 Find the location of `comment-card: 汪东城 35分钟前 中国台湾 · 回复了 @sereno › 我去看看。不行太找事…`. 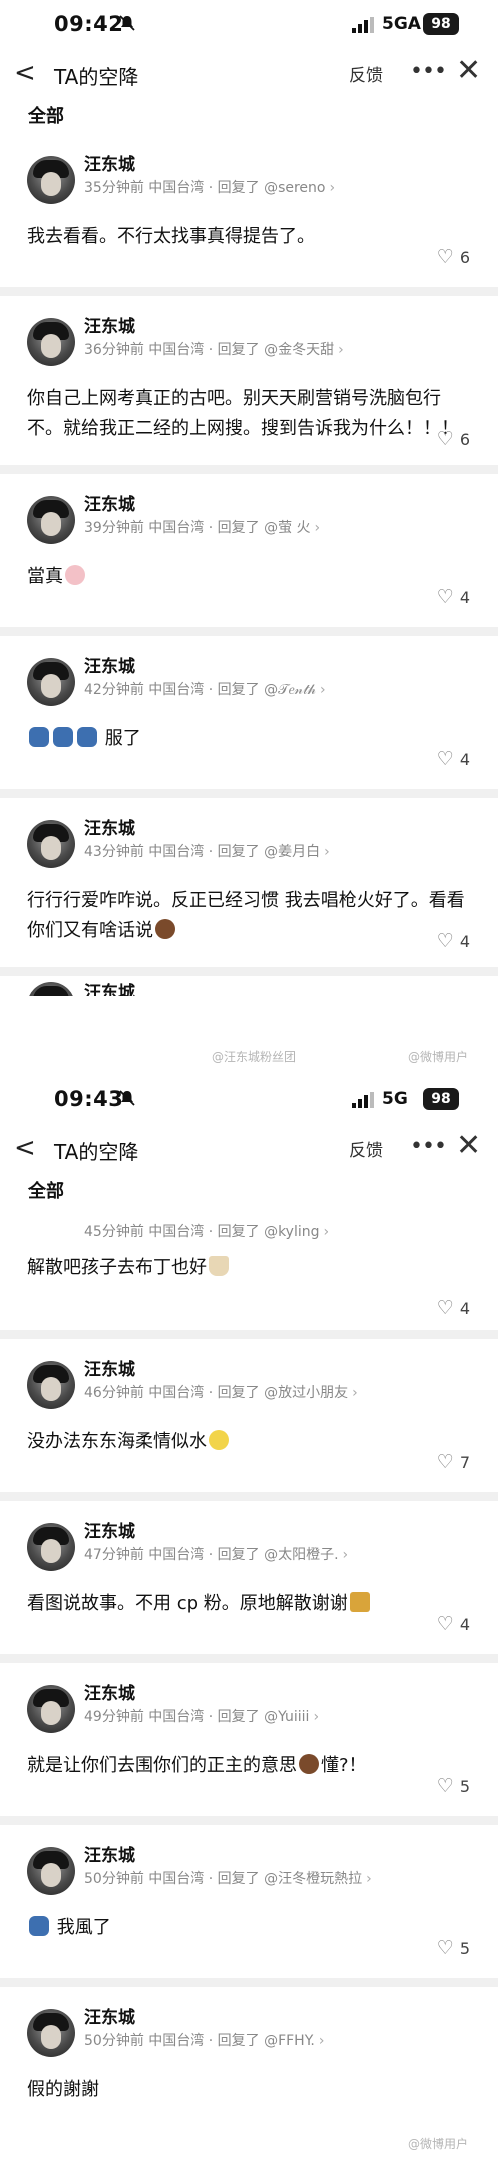

comment-card: 汪东城 35分钟前 中国台湾 · 回复了 @sereno › 我去看看。不行太找事… is located at coordinates (249, 215).